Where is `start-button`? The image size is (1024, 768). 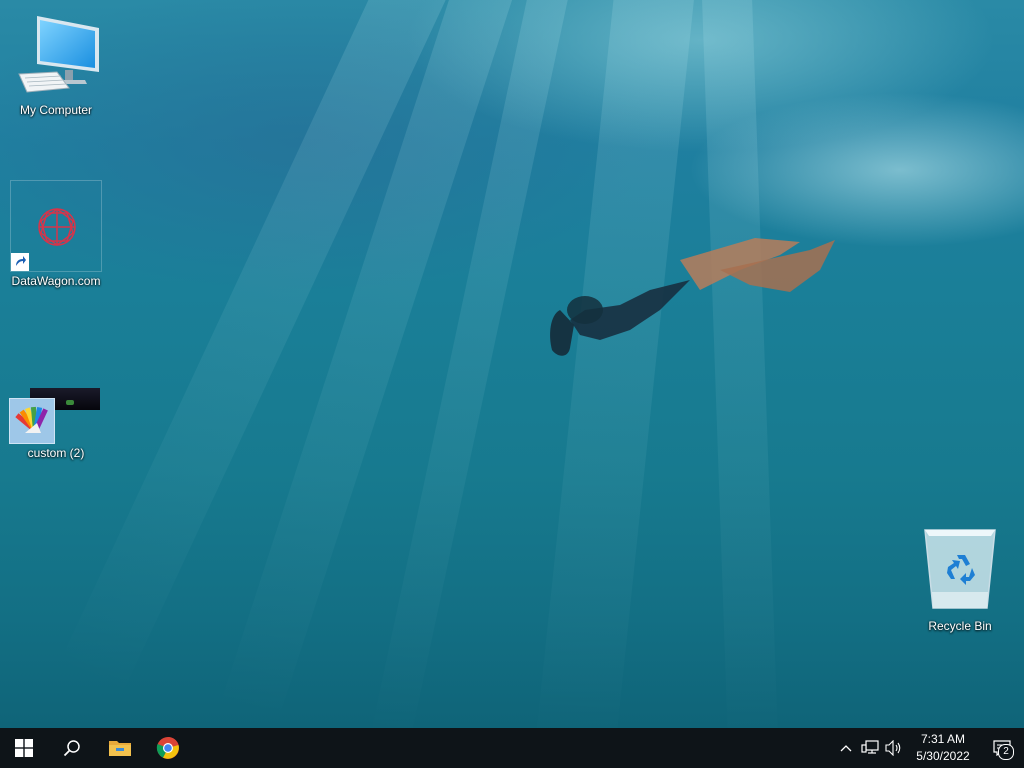 start-button is located at coordinates (24, 748).